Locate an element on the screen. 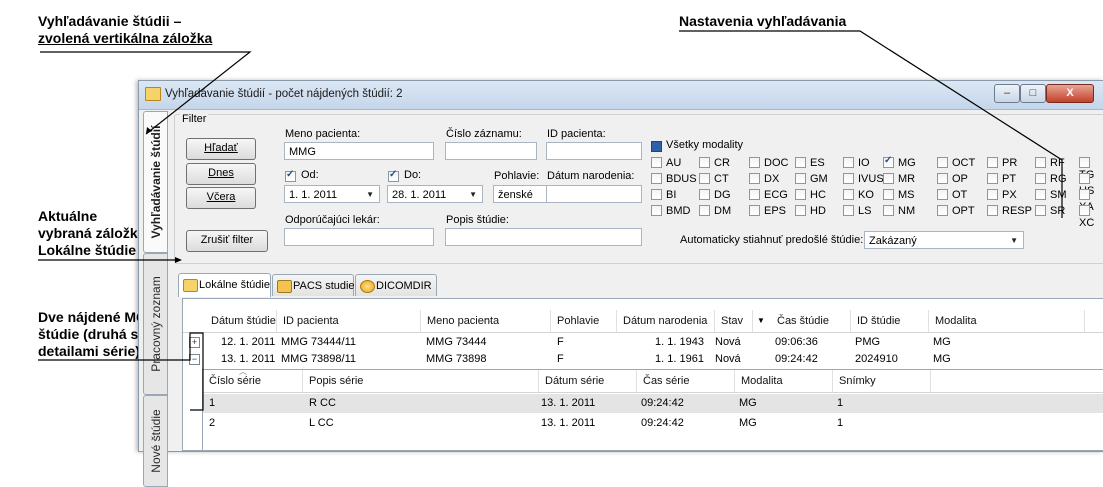 The image size is (1103, 487). modality-checkbox-ivus: IVUS is located at coordinates (863, 178).